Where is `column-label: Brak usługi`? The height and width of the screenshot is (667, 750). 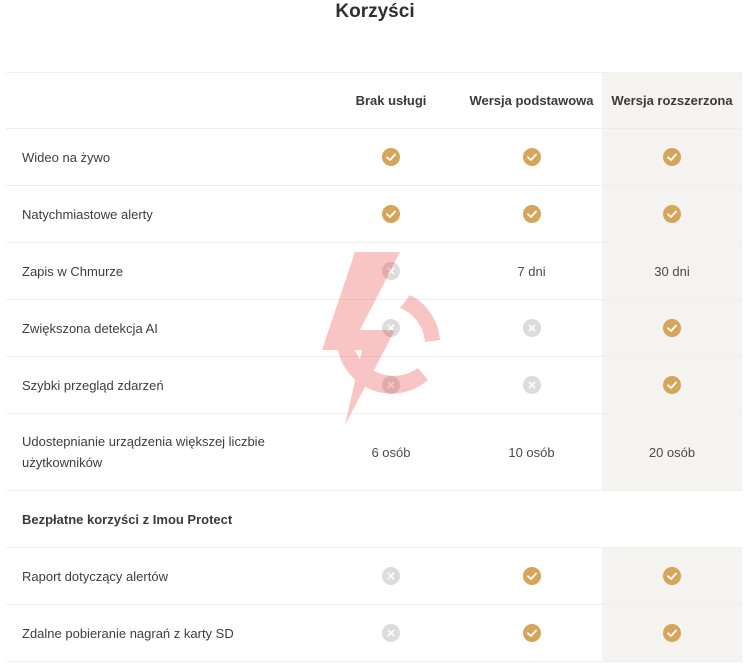
column-label: Brak usługi is located at coordinates (391, 100).